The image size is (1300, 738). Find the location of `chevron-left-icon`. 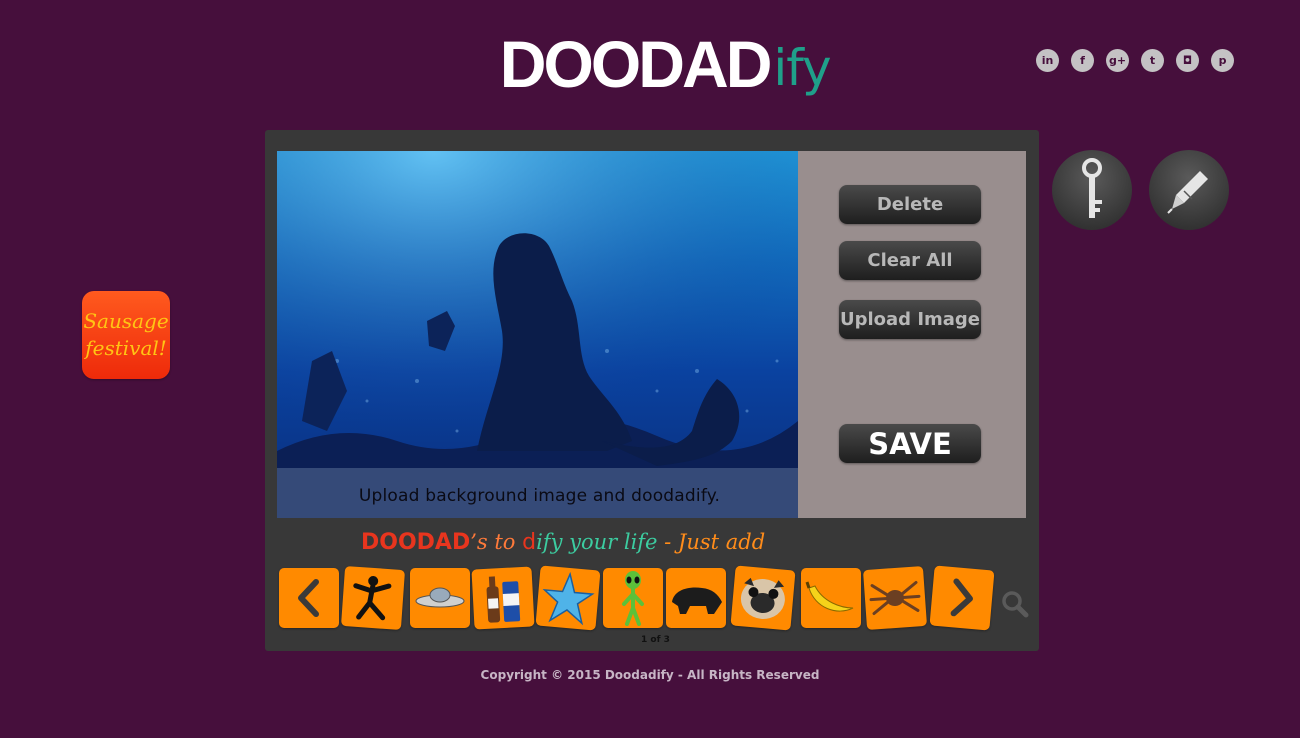

chevron-left-icon is located at coordinates (308, 598).